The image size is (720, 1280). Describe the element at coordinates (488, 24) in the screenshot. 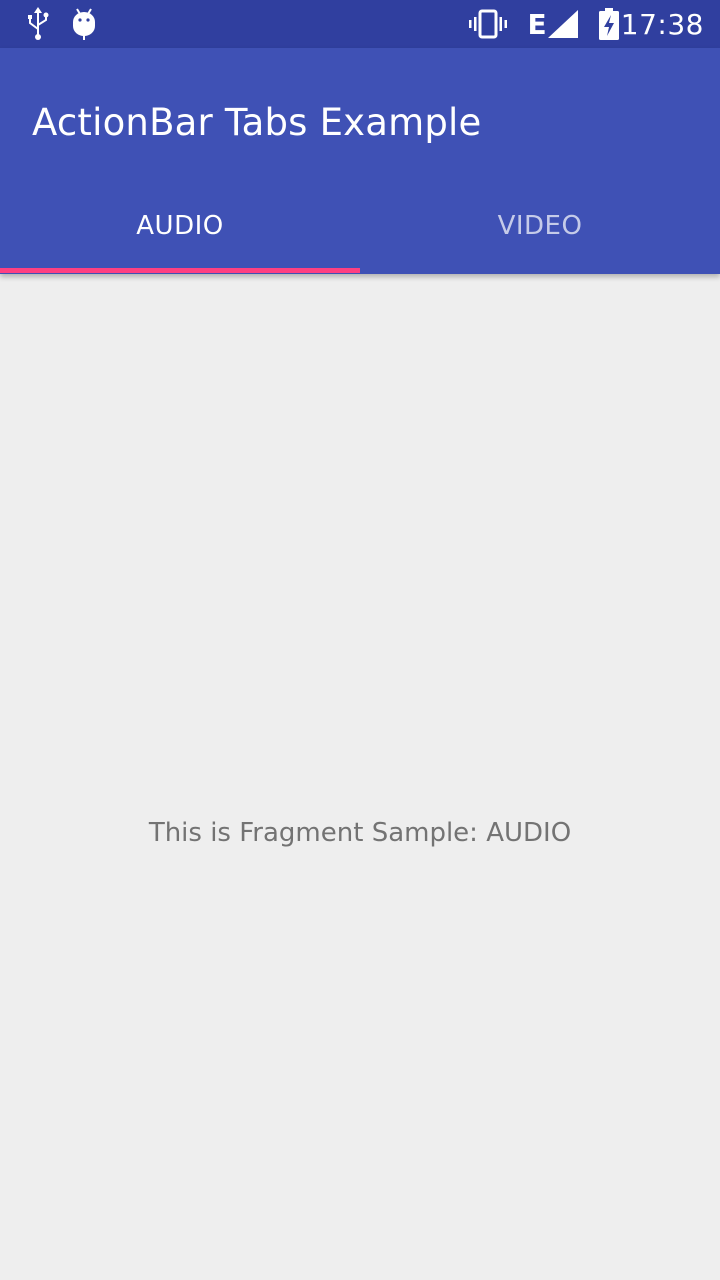

I see `vibrate-icon` at that location.